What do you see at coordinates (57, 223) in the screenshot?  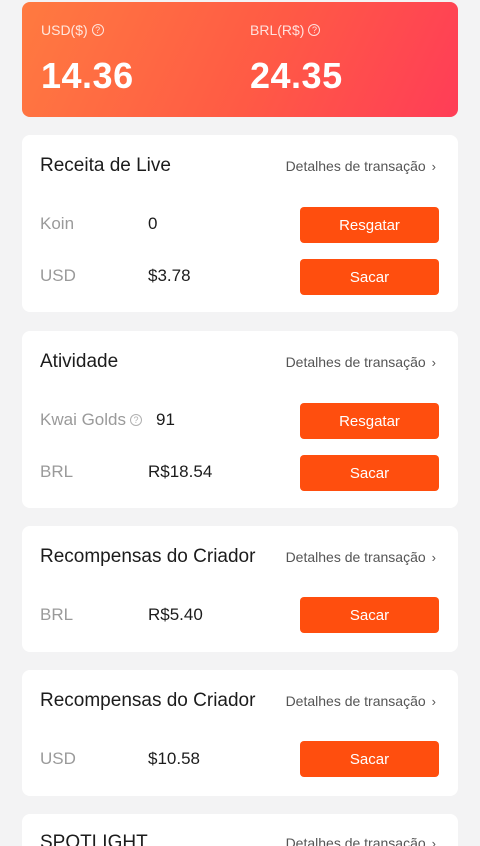 I see `koin-label: Koin` at bounding box center [57, 223].